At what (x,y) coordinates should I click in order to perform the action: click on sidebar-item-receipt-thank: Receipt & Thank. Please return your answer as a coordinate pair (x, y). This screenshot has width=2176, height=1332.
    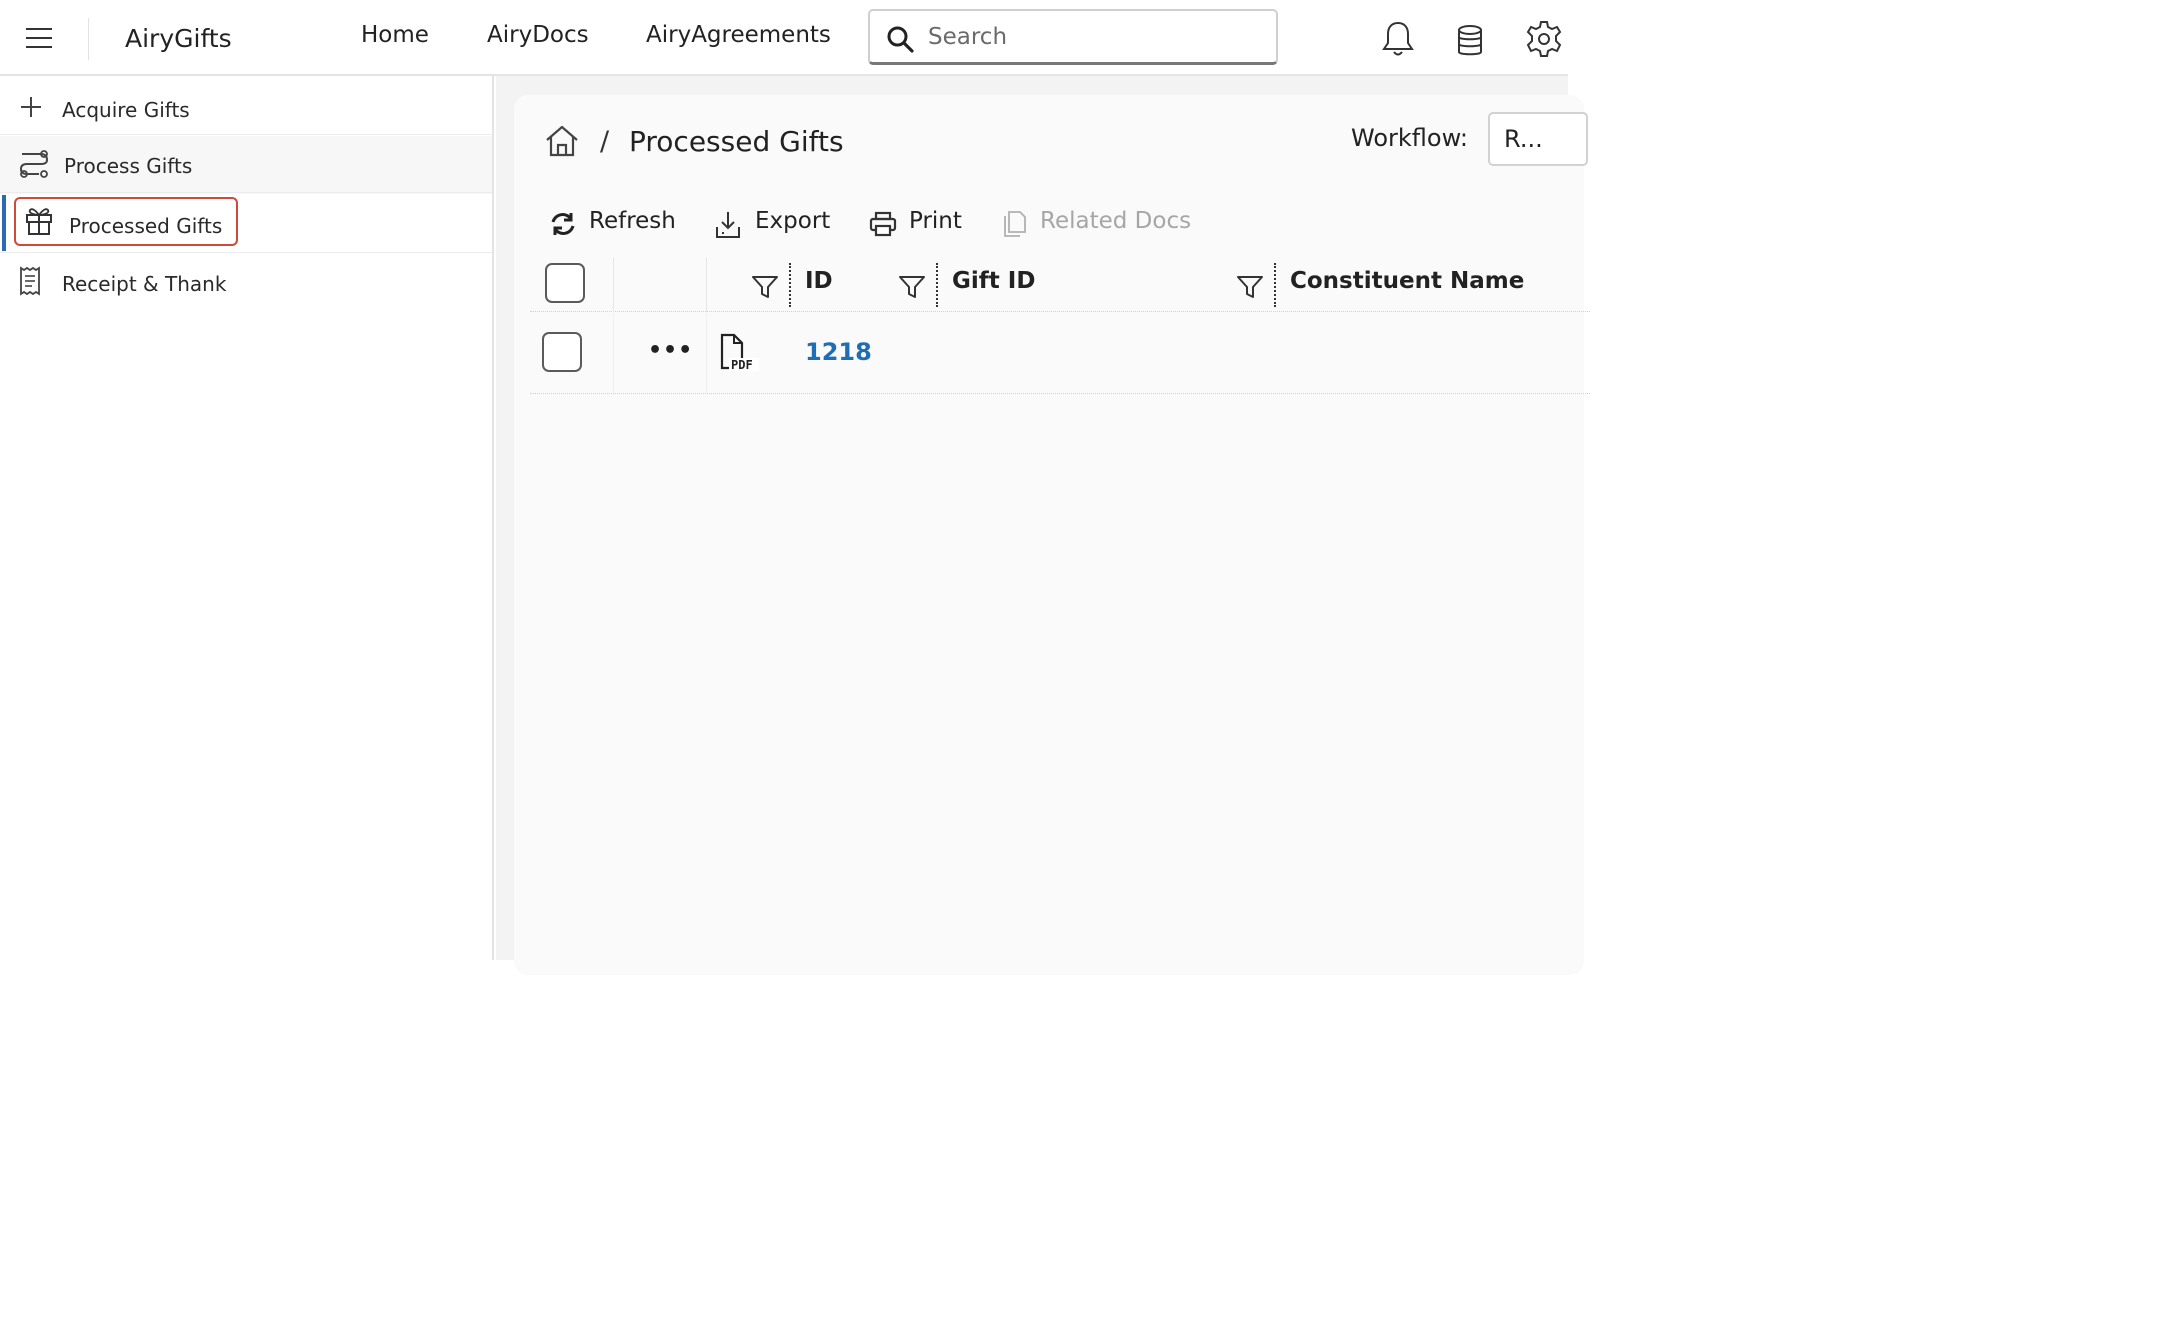
    Looking at the image, I should click on (246, 283).